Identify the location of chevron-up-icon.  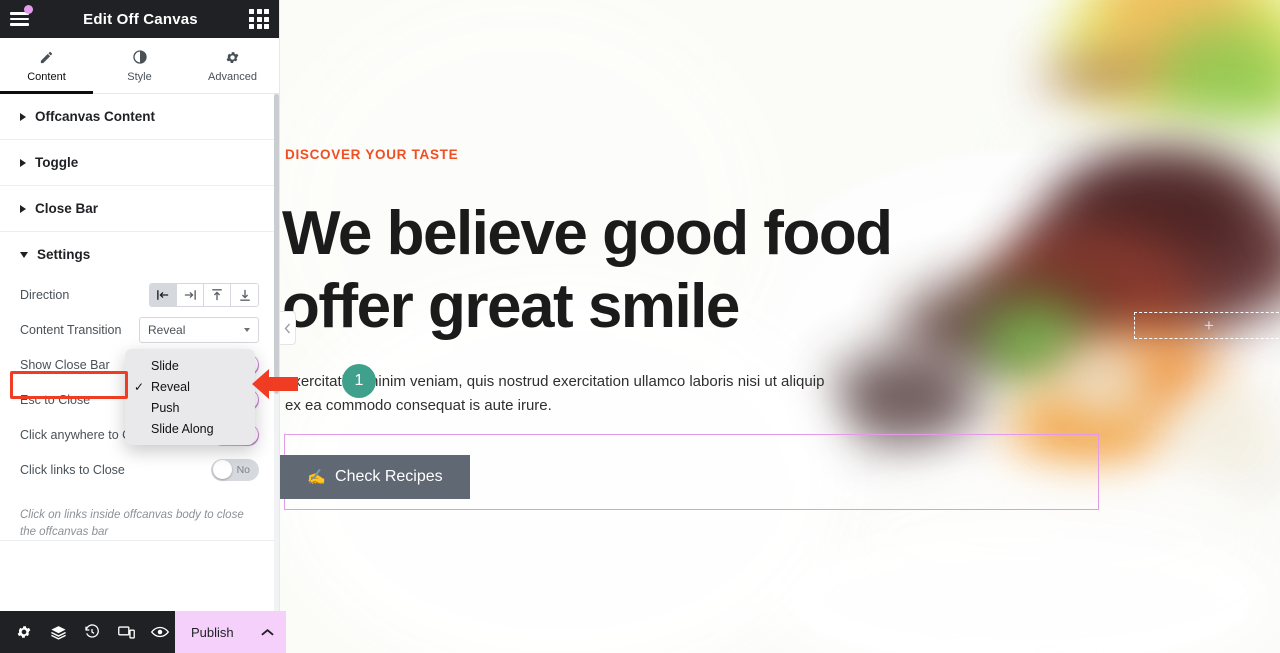
(268, 632).